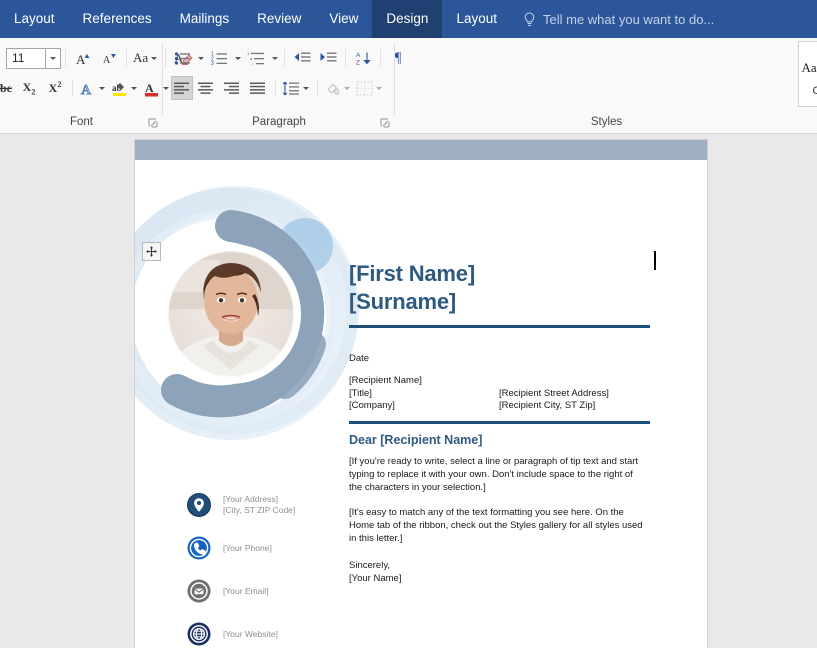 The image size is (817, 648). I want to click on recipient-name: [Recipient Name], so click(385, 380).